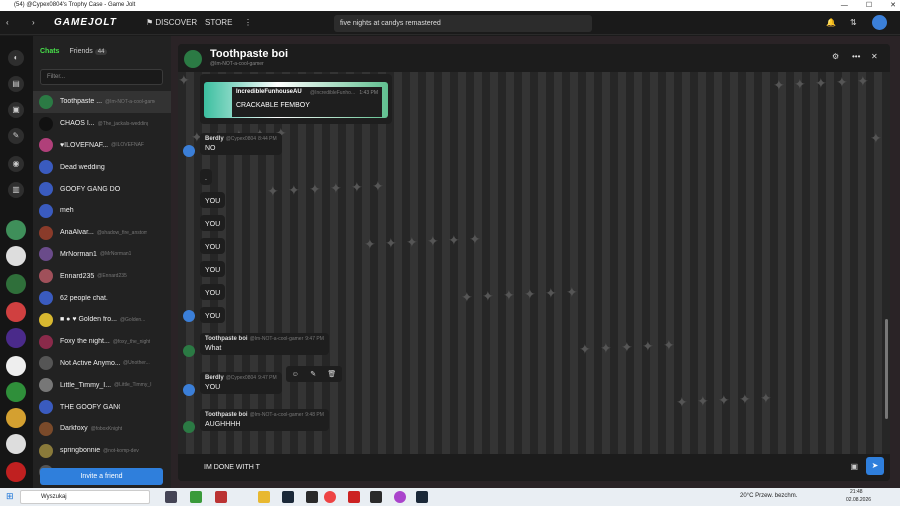 The height and width of the screenshot is (506, 900). What do you see at coordinates (313, 374) in the screenshot?
I see `edit-icon: ✎` at bounding box center [313, 374].